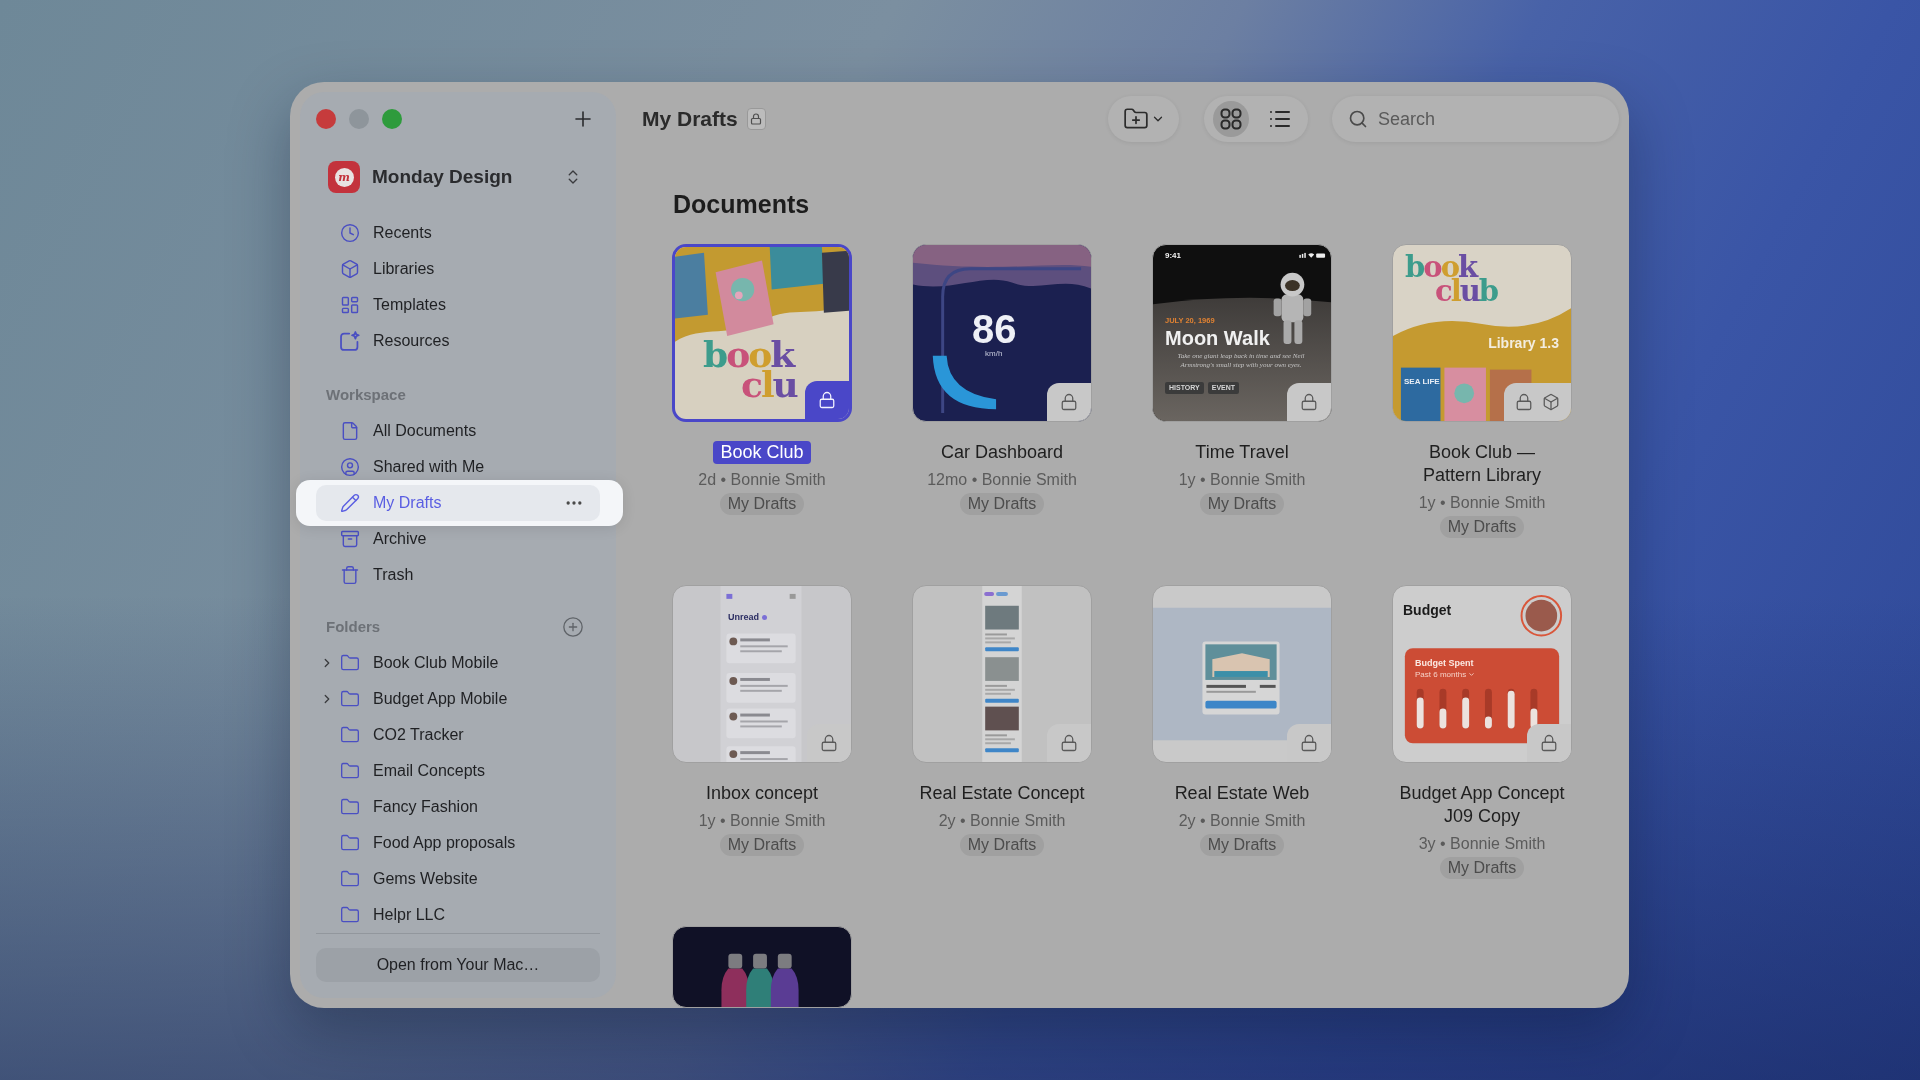 The height and width of the screenshot is (1080, 1920). What do you see at coordinates (573, 627) in the screenshot?
I see `plus-circle-icon` at bounding box center [573, 627].